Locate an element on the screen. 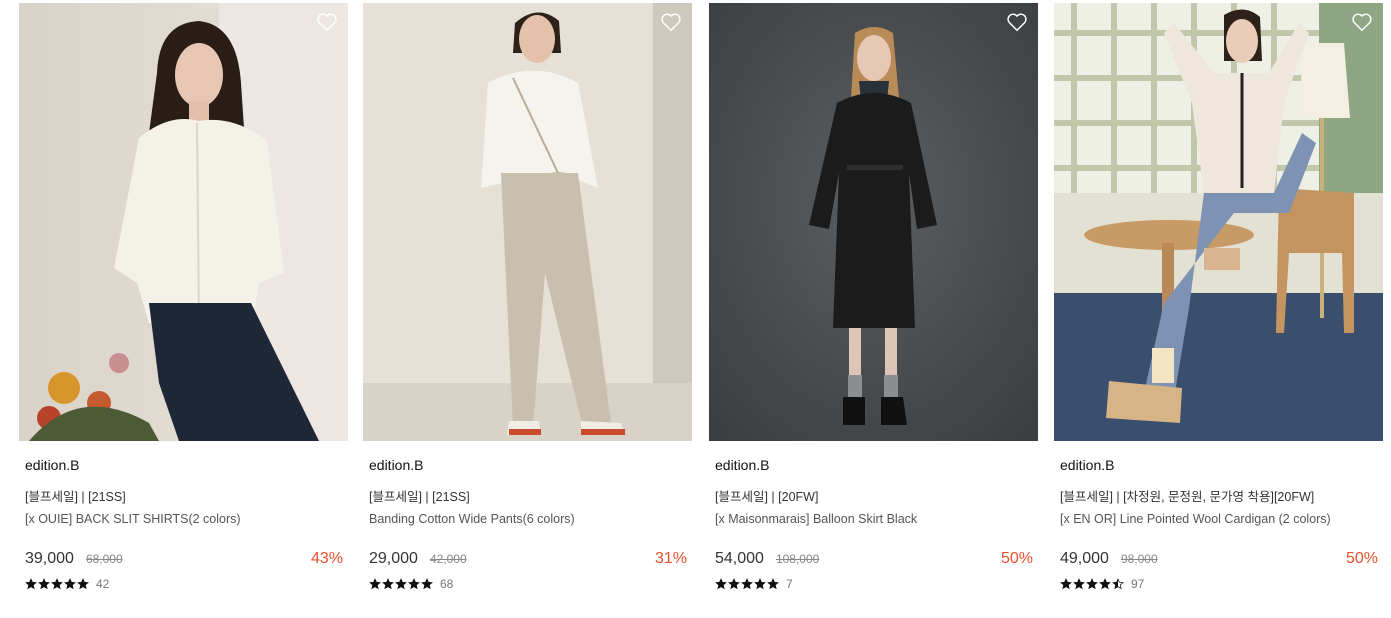  product-tag: [블프세일] | [20FW] is located at coordinates (874, 495).